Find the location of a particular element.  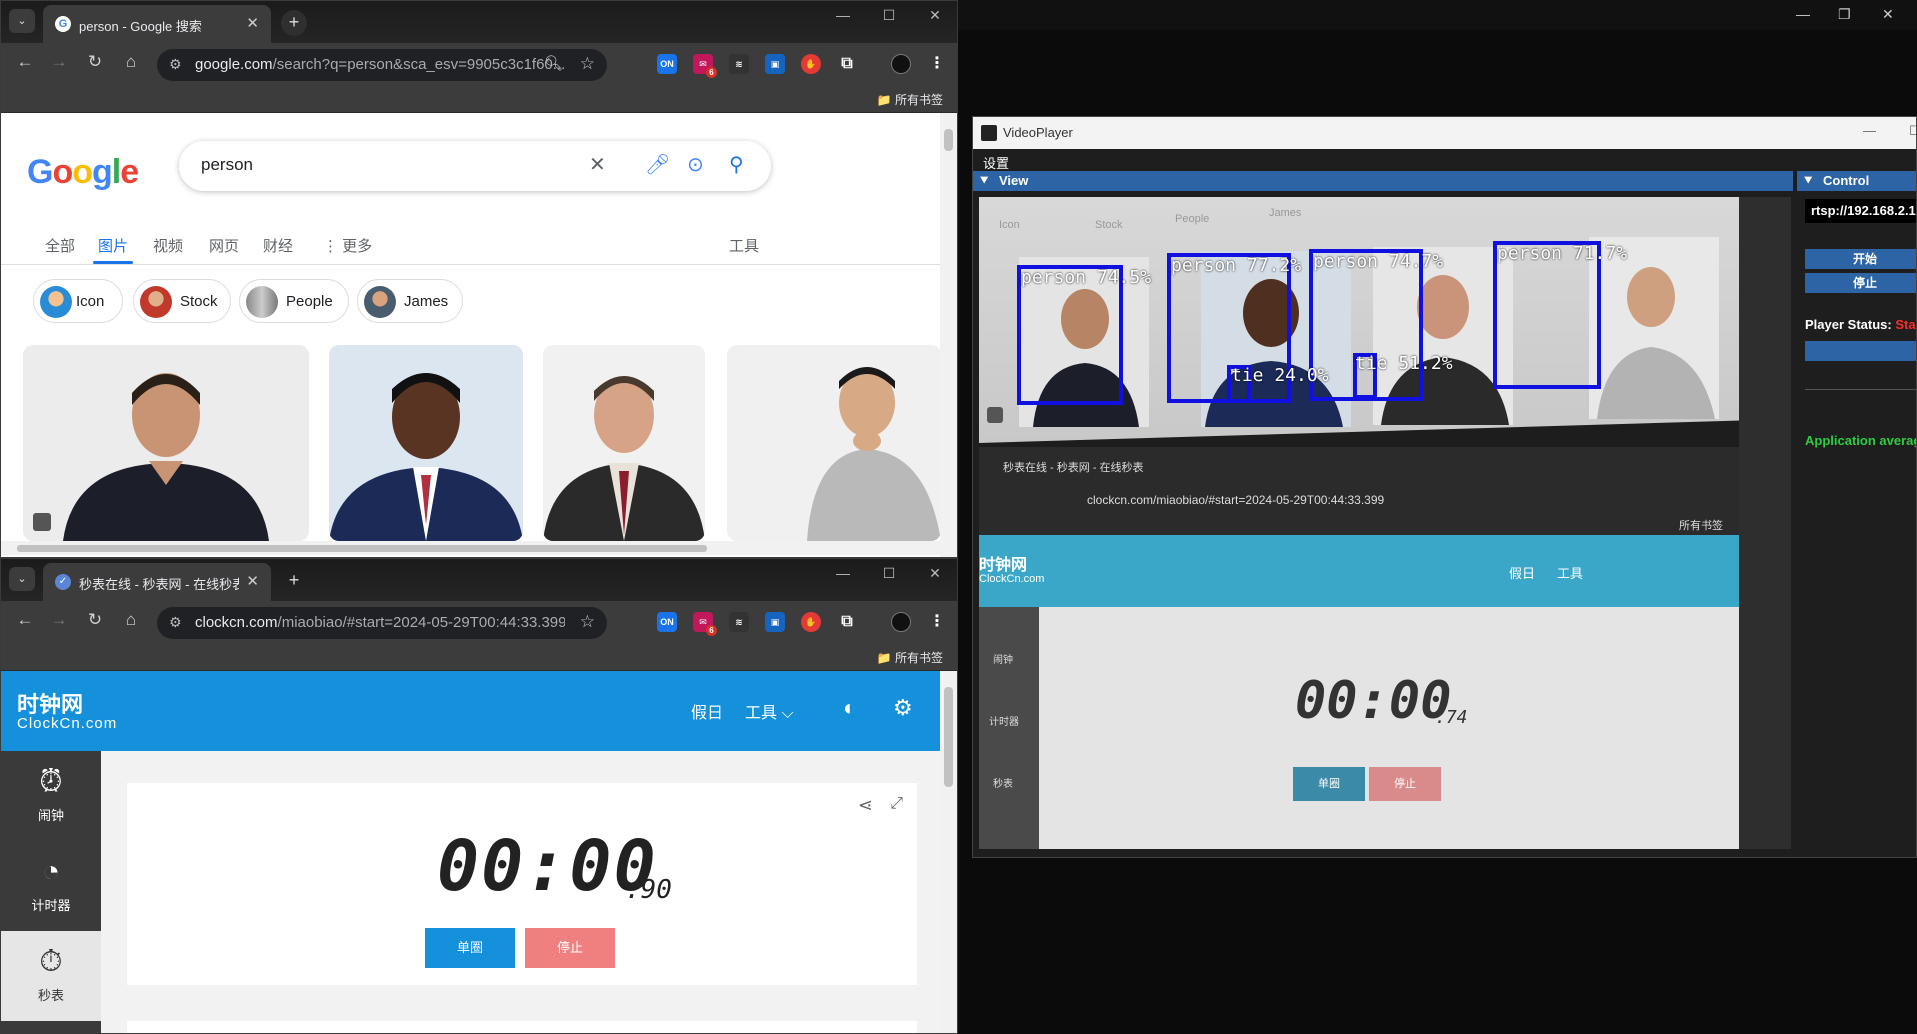

theme-toggle-icon: ◐ is located at coordinates (849, 708).